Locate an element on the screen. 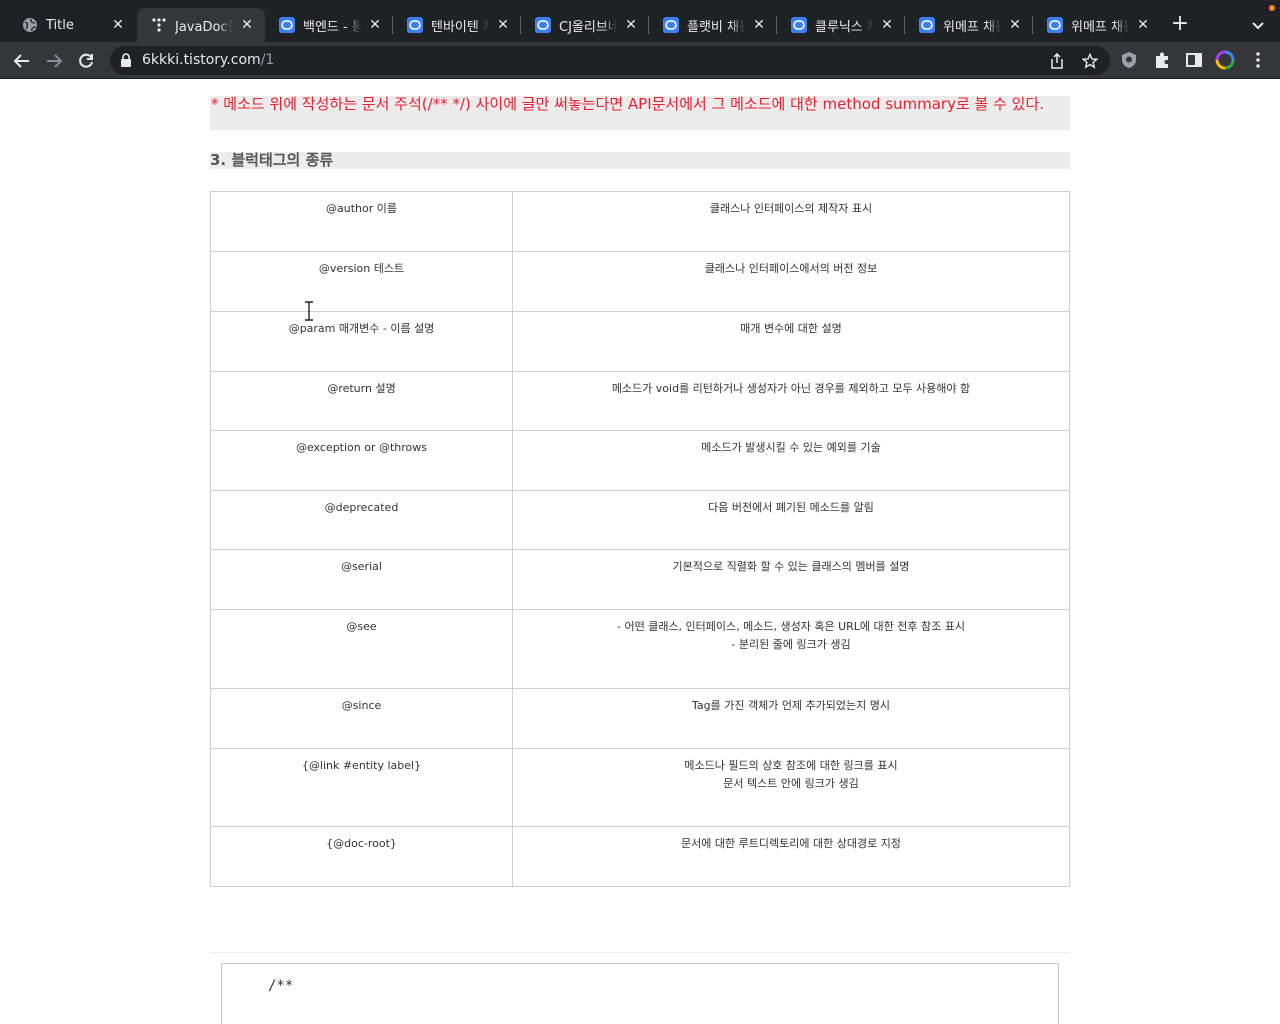 This screenshot has height=1024, width=1280. description-line: 클래스나 인터페이스의 제작자 표시 is located at coordinates (791, 208).